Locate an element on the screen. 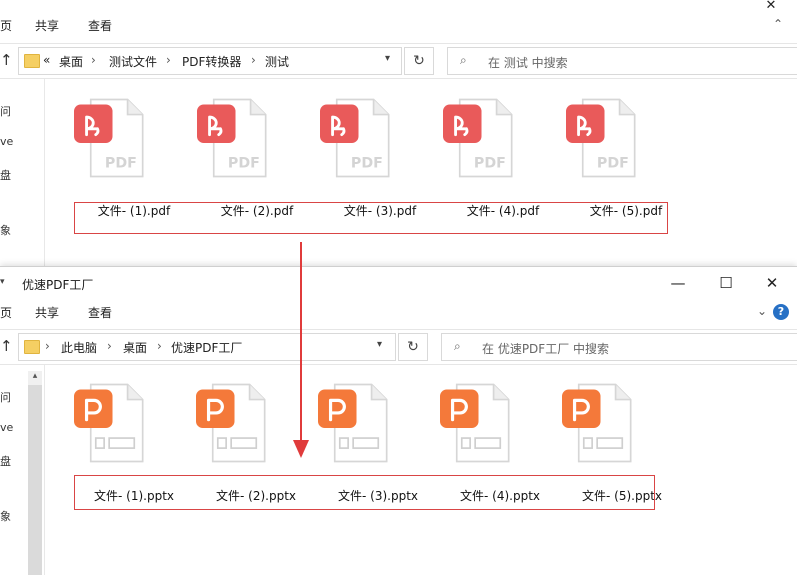  conversion-arrow is located at coordinates (301, 350).